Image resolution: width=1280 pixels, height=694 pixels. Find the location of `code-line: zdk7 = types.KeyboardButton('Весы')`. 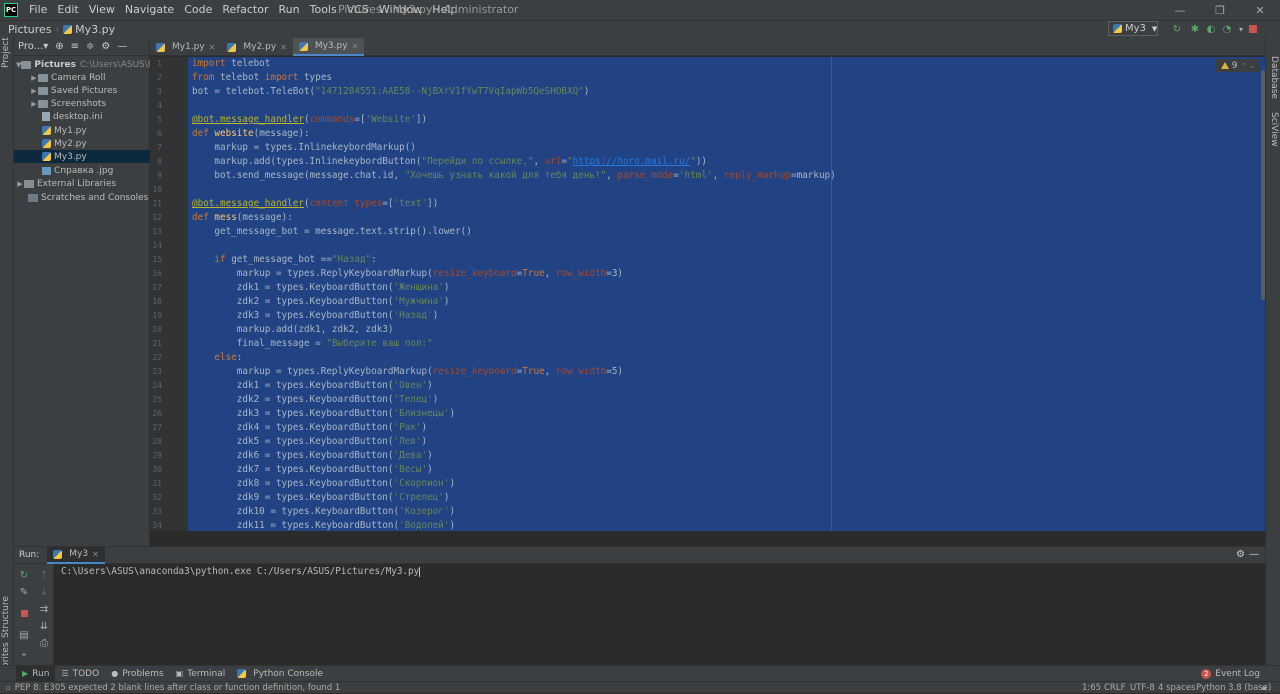

code-line: zdk7 = types.KeyboardButton('Весы') is located at coordinates (312, 470).